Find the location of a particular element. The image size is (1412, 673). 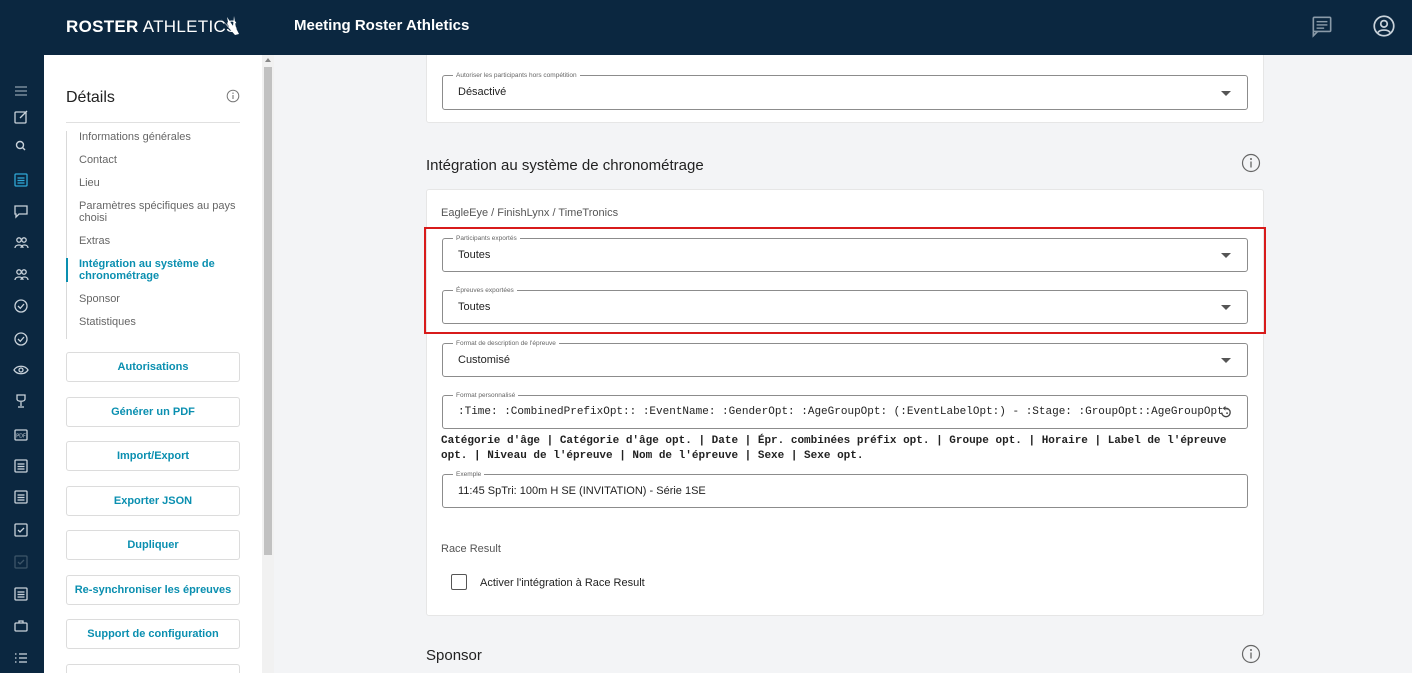

check-box-disabled-icon is located at coordinates (21, 562).